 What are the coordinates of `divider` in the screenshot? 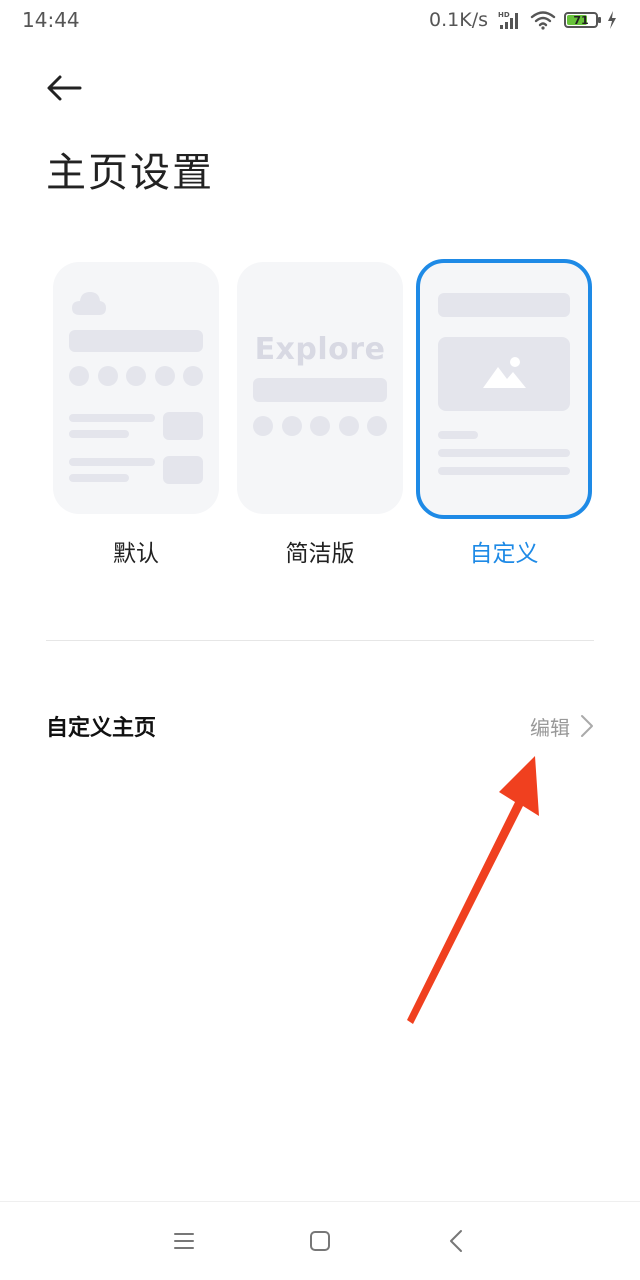 It's located at (320, 640).